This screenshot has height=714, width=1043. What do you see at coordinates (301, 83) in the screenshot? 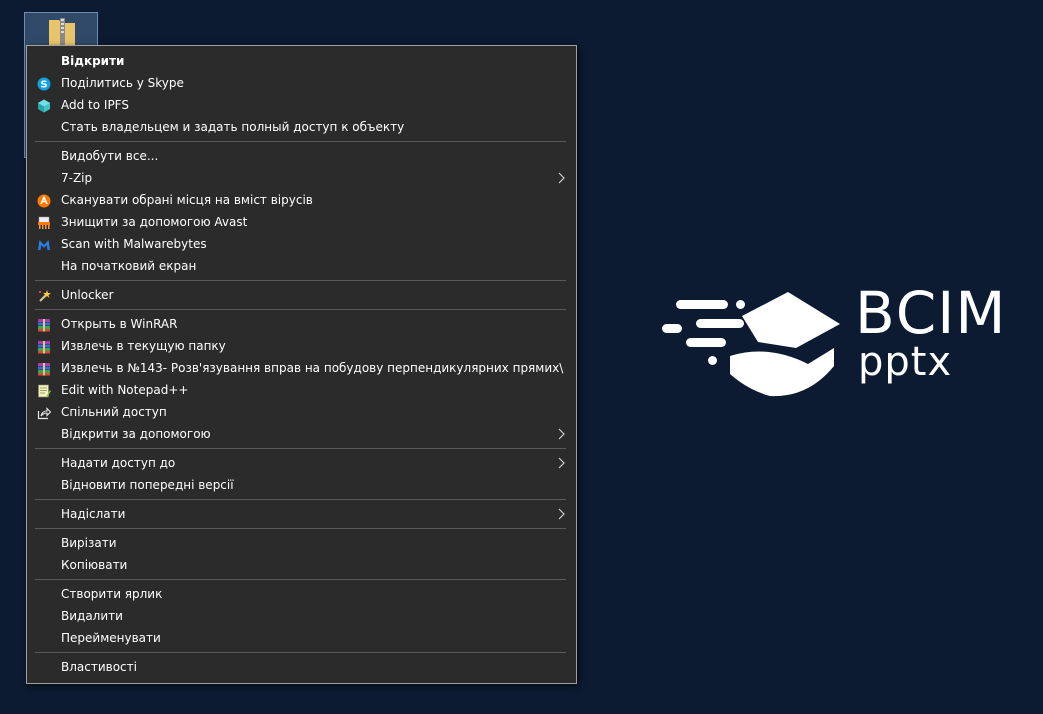
I see `menu-item-0-1: S Поділитись у Skype` at bounding box center [301, 83].